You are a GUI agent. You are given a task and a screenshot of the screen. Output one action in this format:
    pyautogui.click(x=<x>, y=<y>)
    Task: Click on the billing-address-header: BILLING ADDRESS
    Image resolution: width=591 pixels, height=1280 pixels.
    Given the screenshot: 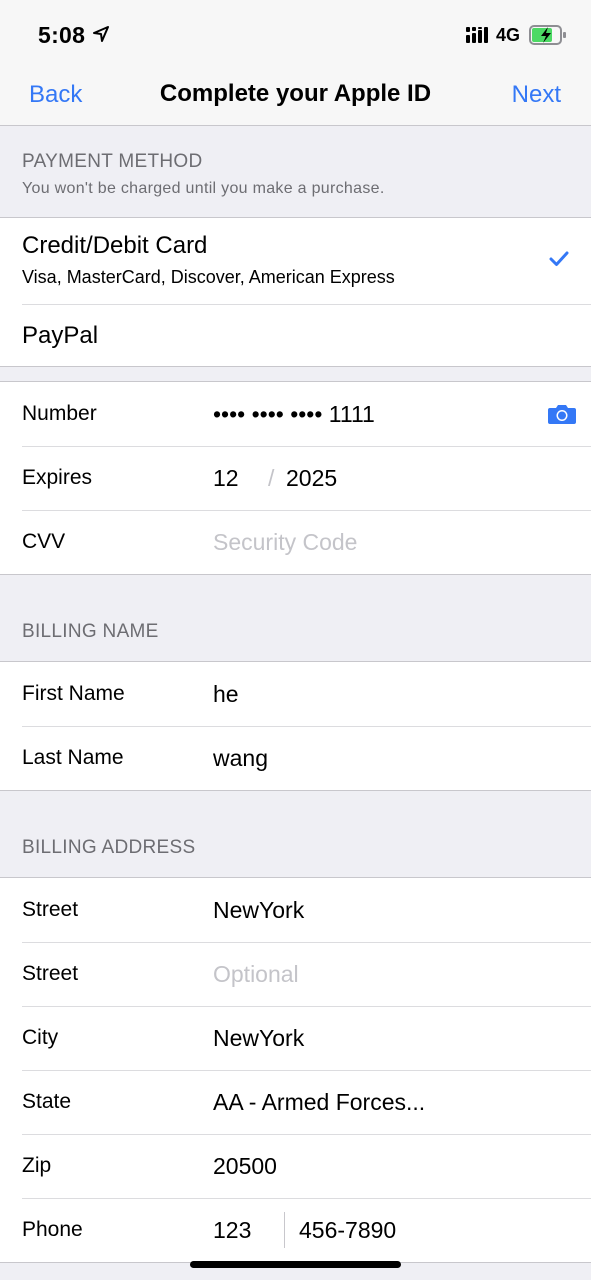 What is the action you would take?
    pyautogui.click(x=109, y=847)
    